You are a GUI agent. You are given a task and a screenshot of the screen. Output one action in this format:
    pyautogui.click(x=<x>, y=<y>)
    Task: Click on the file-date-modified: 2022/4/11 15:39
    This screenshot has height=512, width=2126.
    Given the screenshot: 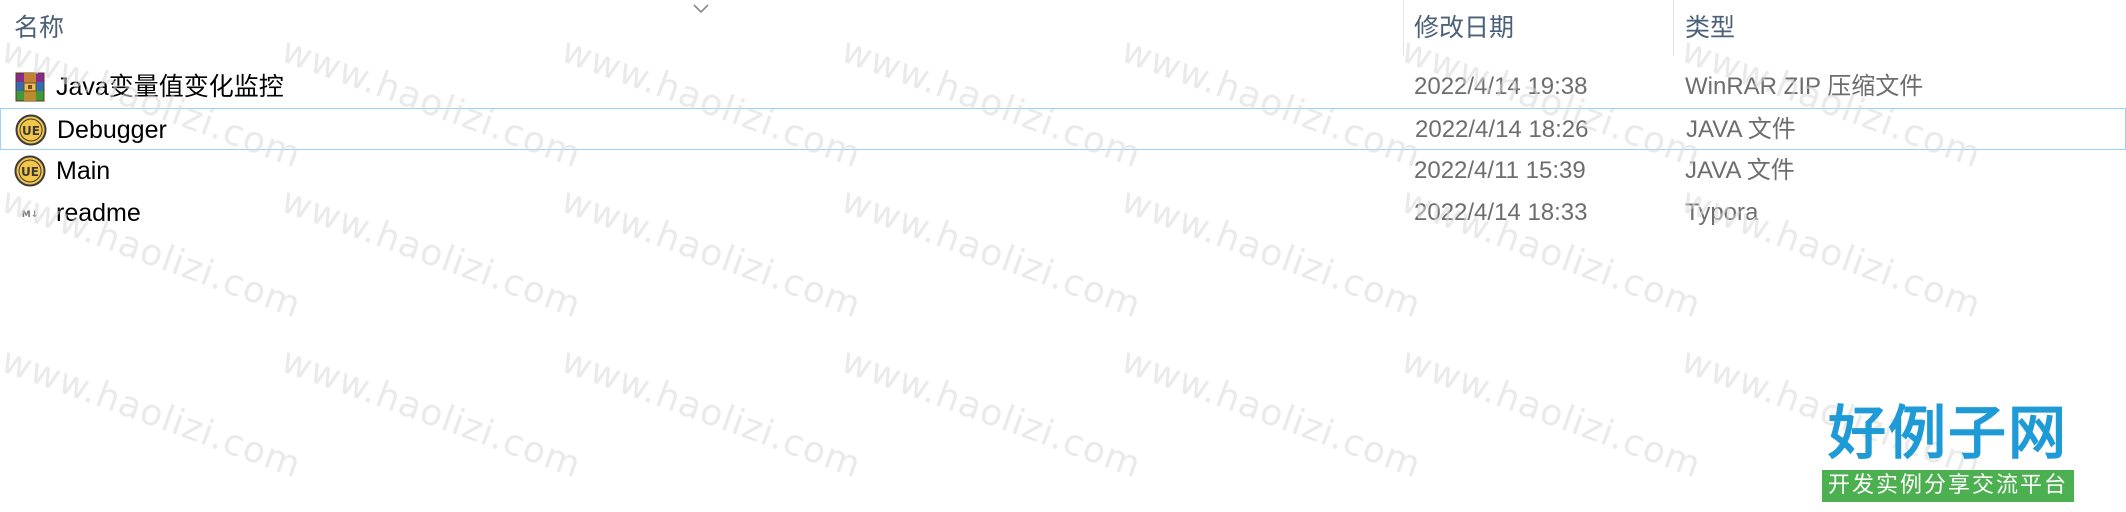 What is the action you would take?
    pyautogui.click(x=1500, y=170)
    